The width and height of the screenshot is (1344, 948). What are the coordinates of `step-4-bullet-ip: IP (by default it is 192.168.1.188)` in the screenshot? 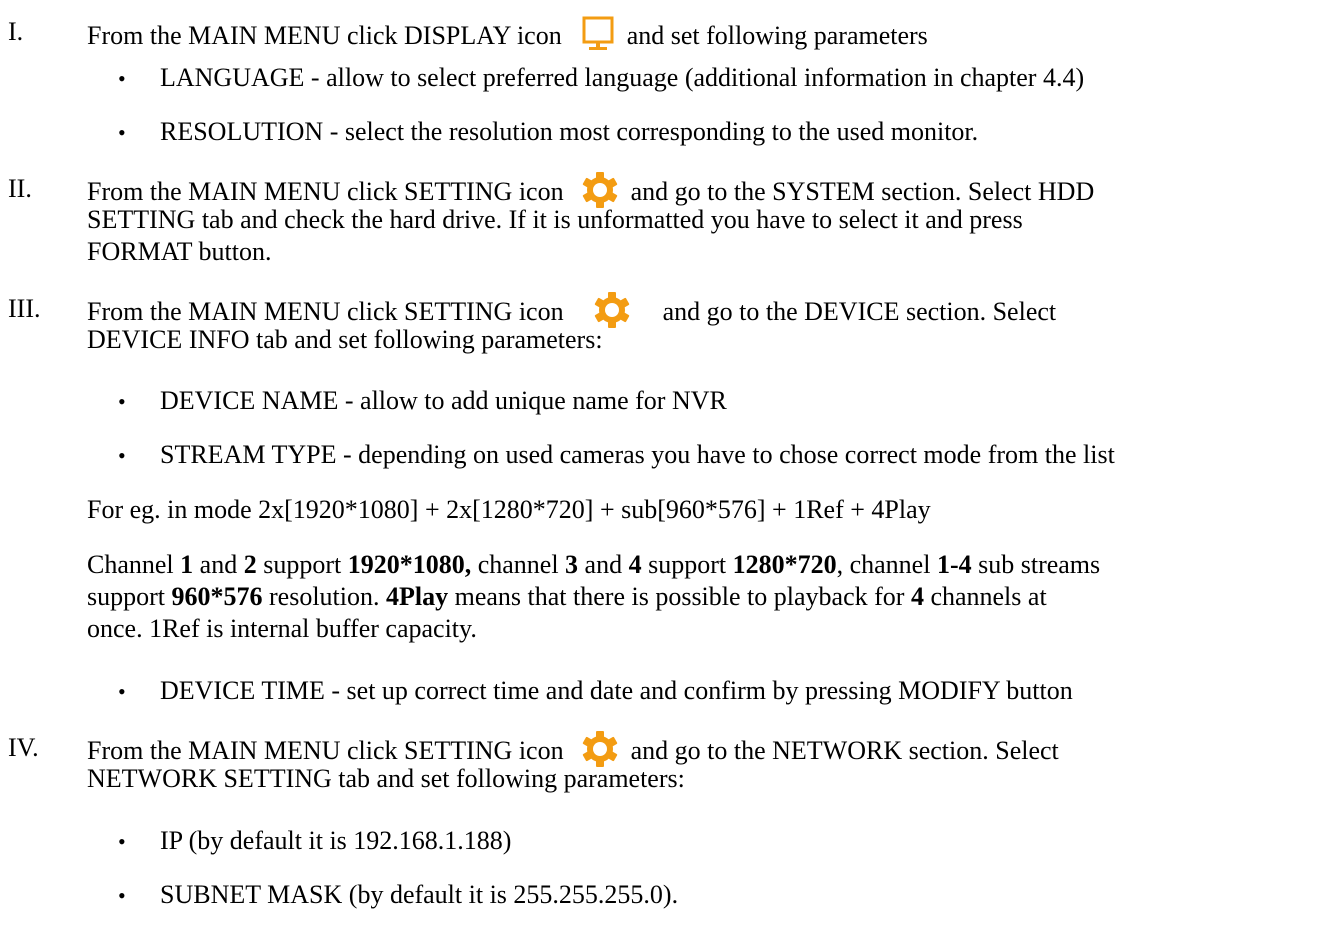 It's located at (336, 840).